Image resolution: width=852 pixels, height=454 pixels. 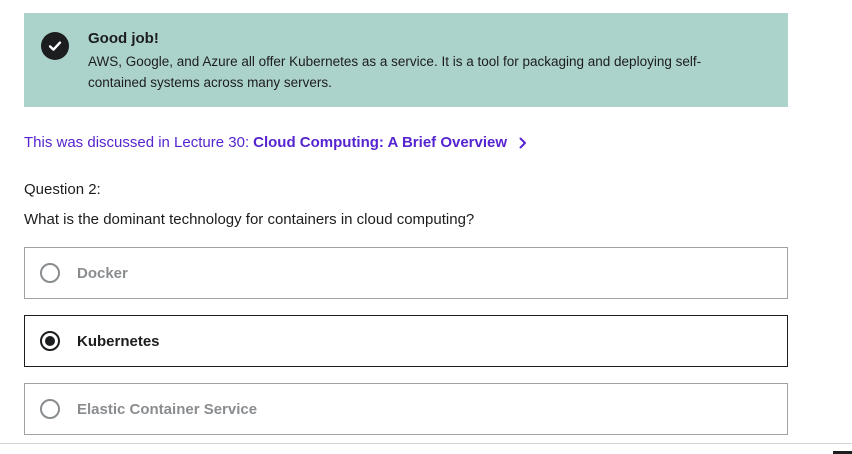 What do you see at coordinates (523, 143) in the screenshot?
I see `chevron-right-icon` at bounding box center [523, 143].